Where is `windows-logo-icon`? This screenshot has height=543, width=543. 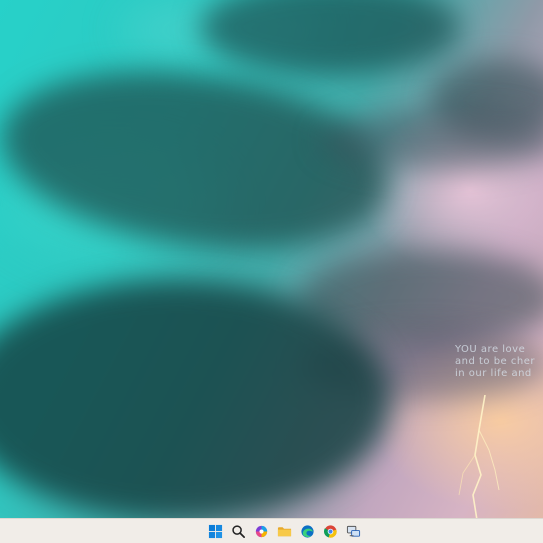
windows-logo-icon is located at coordinates (215, 531).